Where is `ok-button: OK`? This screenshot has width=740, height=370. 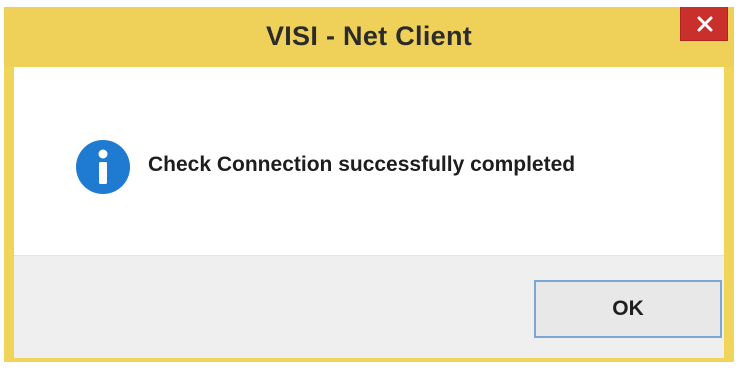
ok-button: OK is located at coordinates (628, 309).